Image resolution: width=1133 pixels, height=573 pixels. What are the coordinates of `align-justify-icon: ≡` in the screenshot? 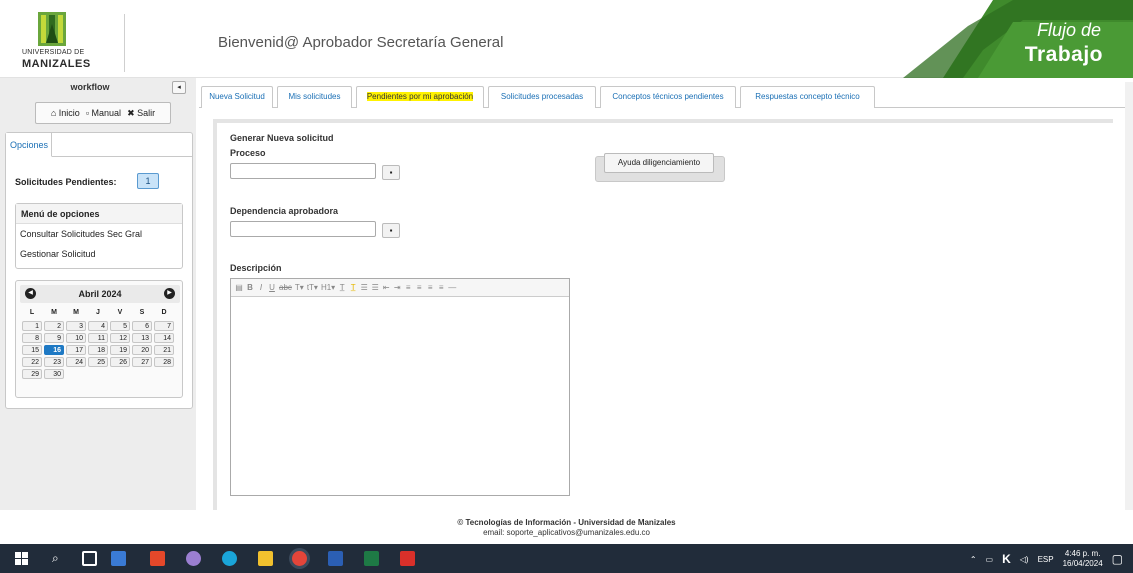 It's located at (441, 287).